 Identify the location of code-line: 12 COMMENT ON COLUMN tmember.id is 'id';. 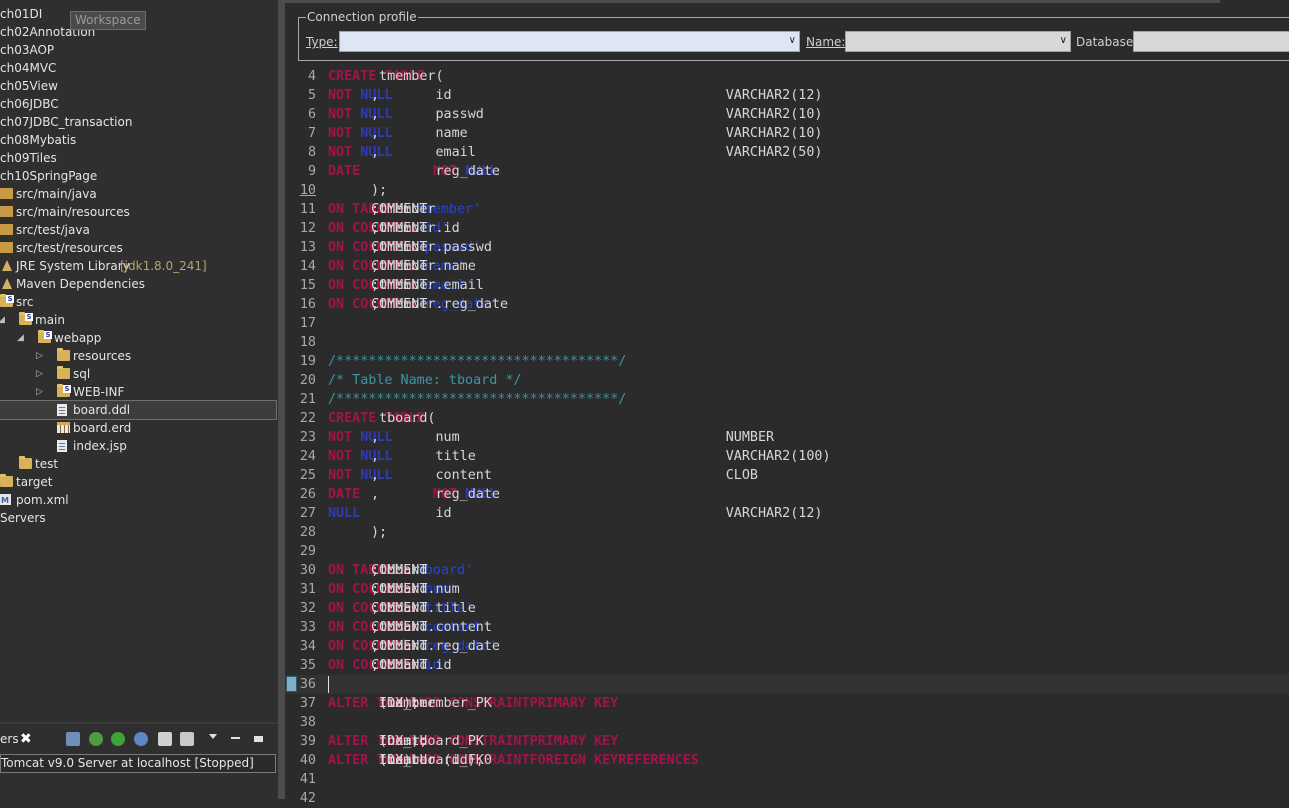
(787, 228).